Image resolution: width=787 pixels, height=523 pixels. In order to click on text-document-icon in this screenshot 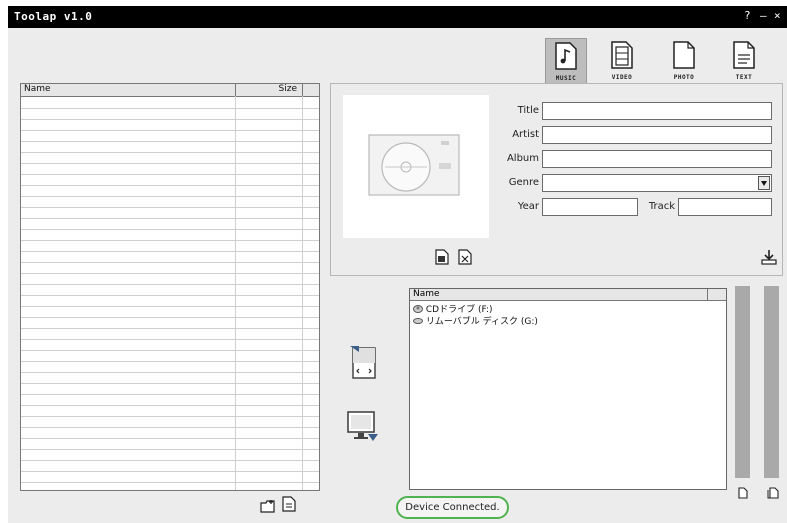, I will do `click(744, 55)`.